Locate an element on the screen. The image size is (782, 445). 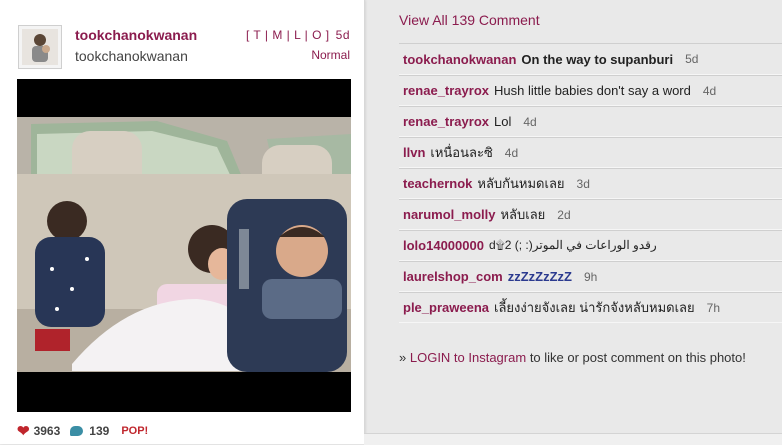
comment-username: ple_praweena is located at coordinates (446, 307).